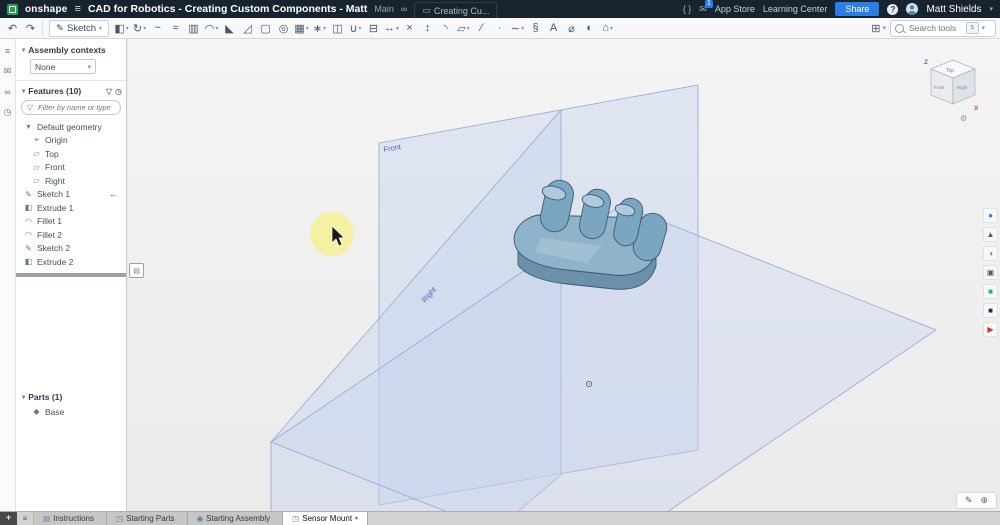  Describe the element at coordinates (984, 500) in the screenshot. I see `globe-overlay-button: ⊕` at that location.